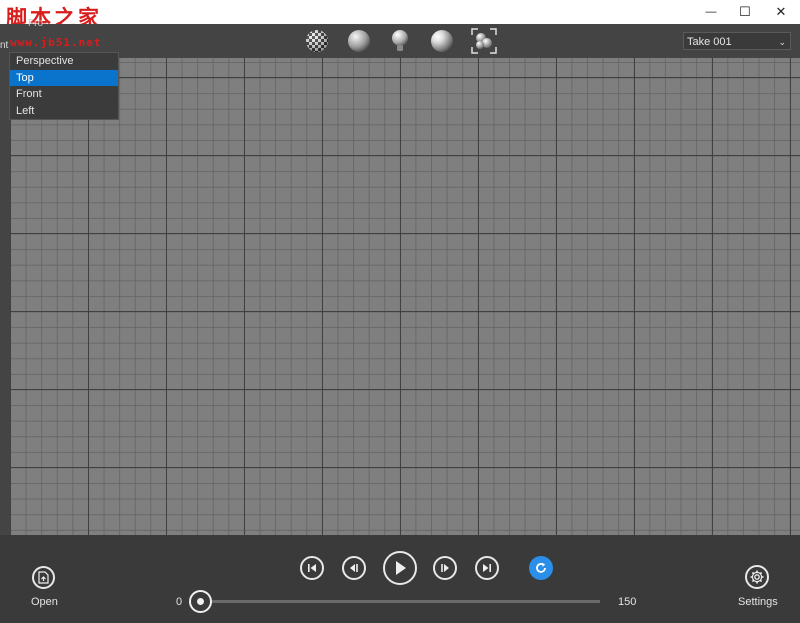  What do you see at coordinates (64, 77) in the screenshot?
I see `camera-option-top: Top` at bounding box center [64, 77].